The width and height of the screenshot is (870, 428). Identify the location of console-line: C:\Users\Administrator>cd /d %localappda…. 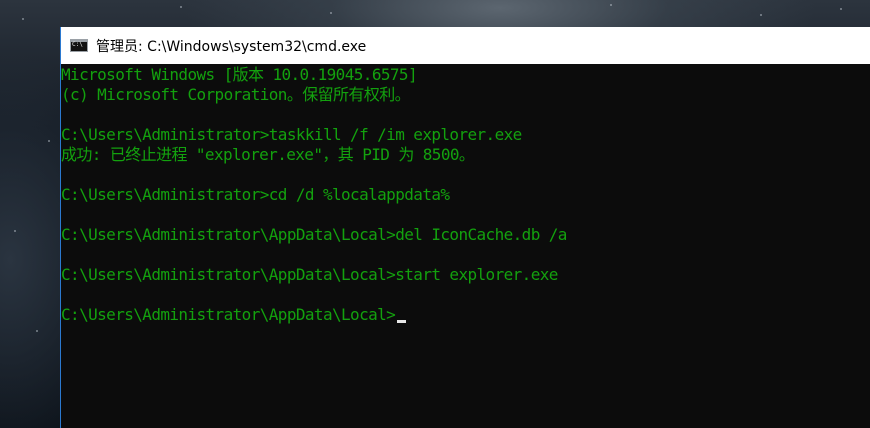
(255, 194).